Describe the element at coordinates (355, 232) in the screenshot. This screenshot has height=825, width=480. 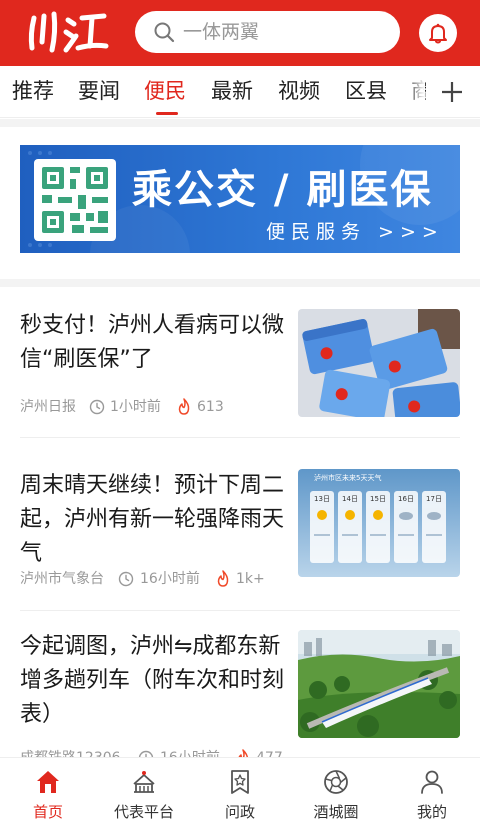
I see `banner-subtitle: 便民服务 >>>` at that location.